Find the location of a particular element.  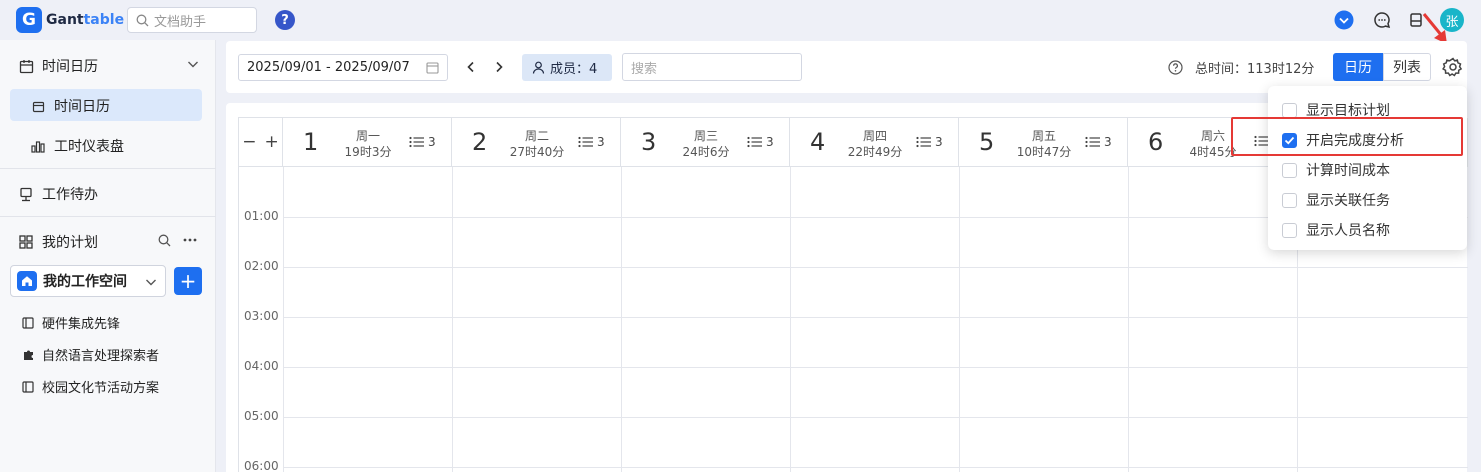

zoom-out-button: − is located at coordinates (249, 142).